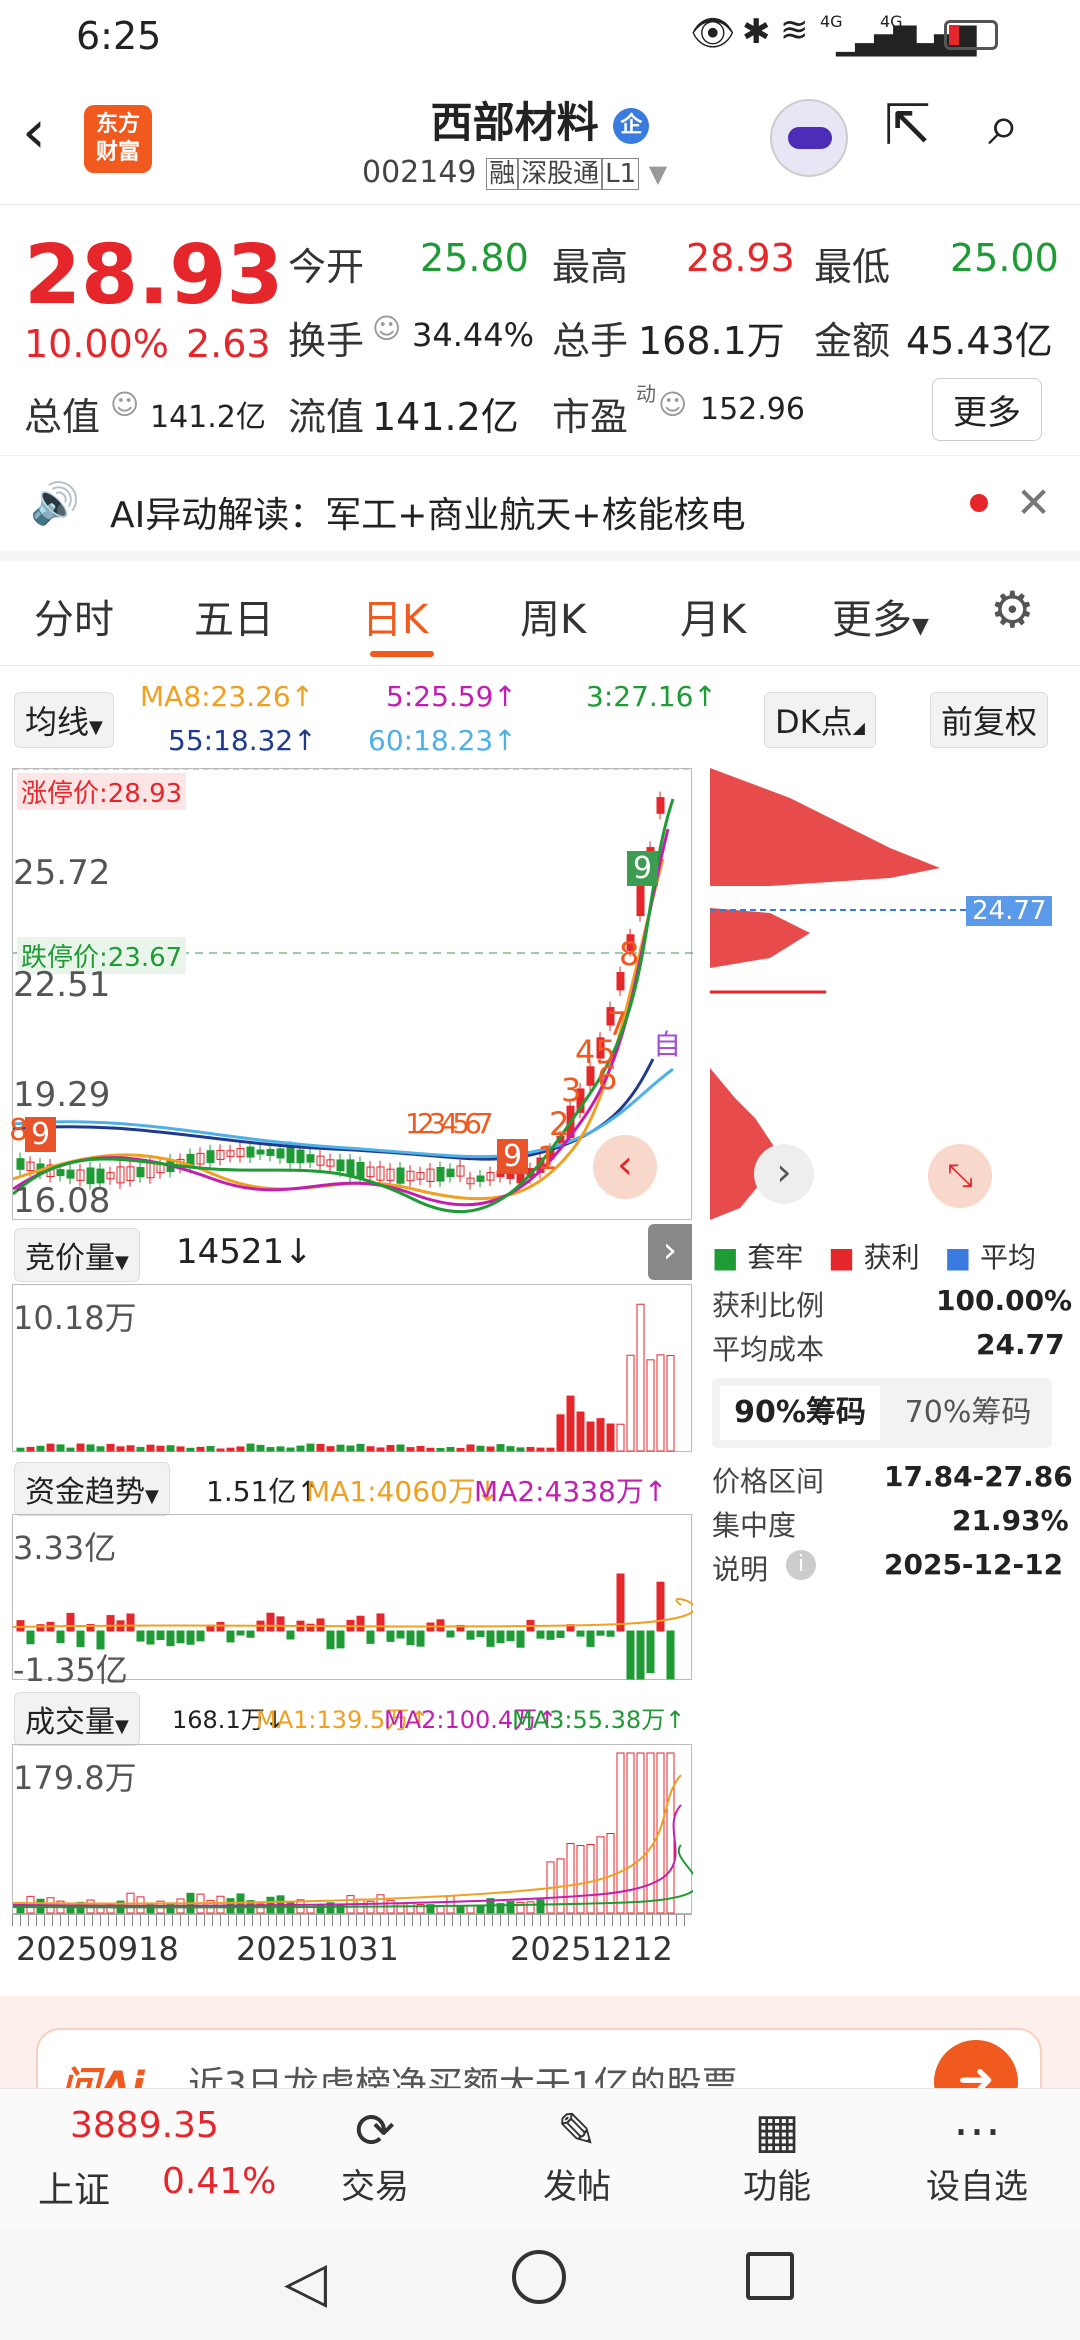 Image resolution: width=1080 pixels, height=2340 pixels. Describe the element at coordinates (375, 2155) in the screenshot. I see `nav-trade: ⟳ 交易` at that location.